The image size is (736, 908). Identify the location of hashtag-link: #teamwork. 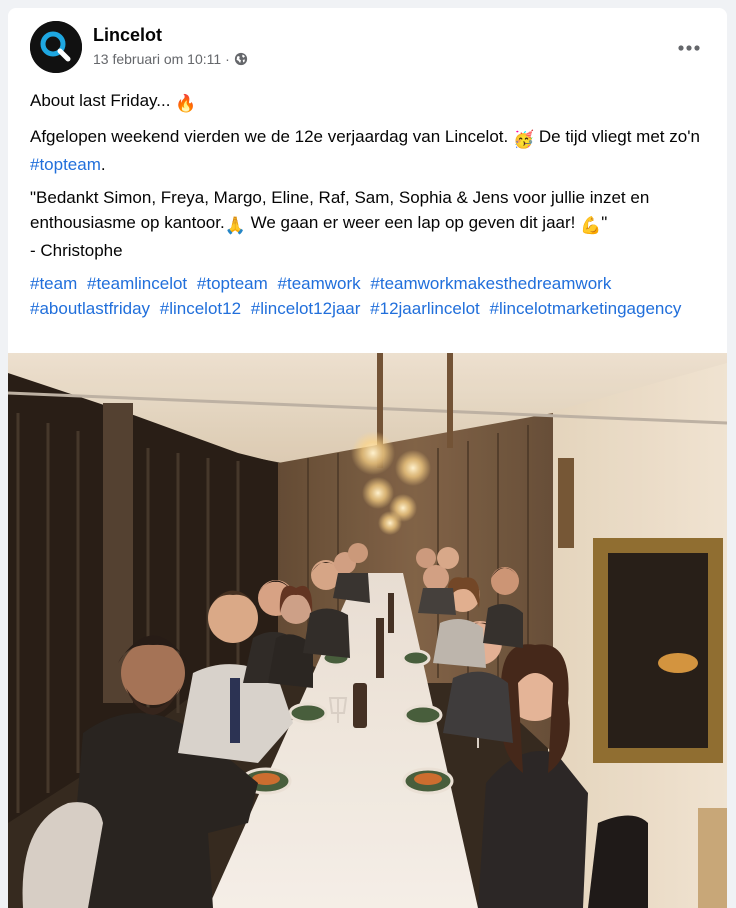
(319, 283).